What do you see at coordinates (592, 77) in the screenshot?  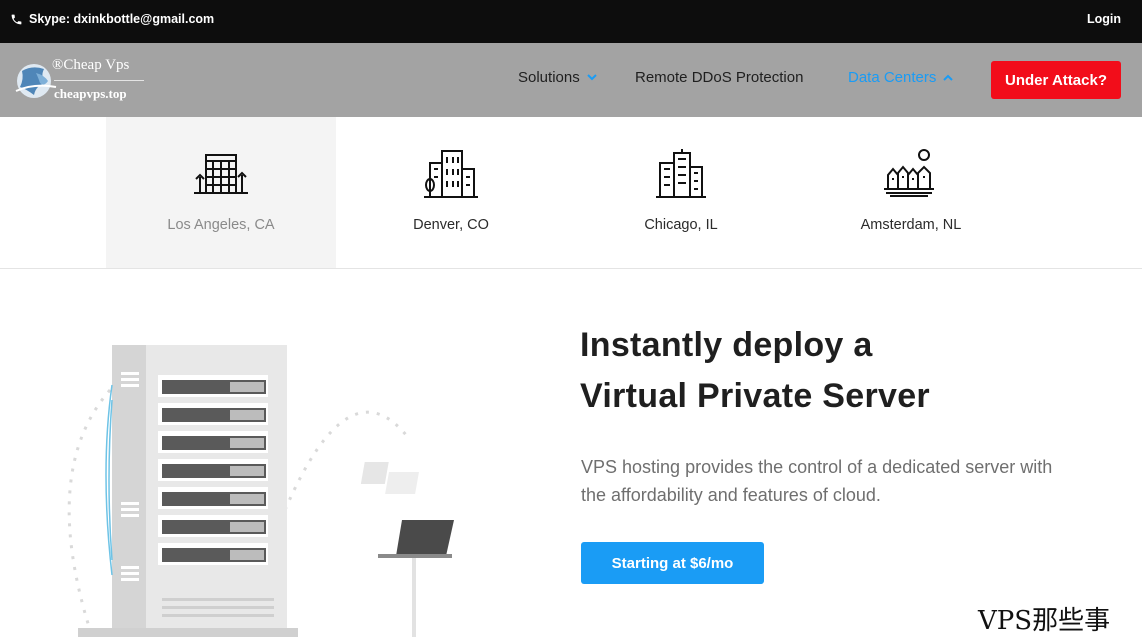 I see `chevron-down-icon` at bounding box center [592, 77].